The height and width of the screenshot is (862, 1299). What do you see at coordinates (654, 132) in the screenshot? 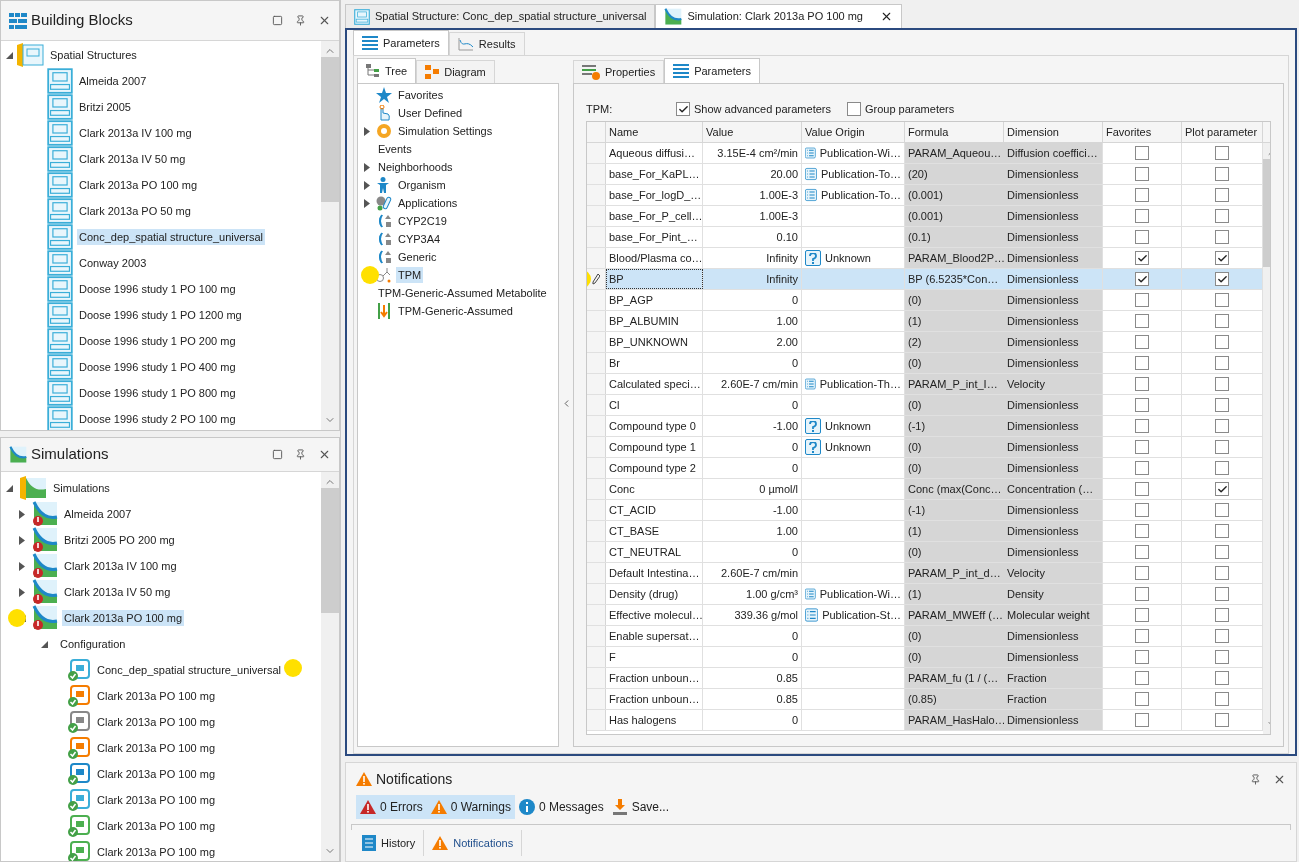
I see `column-header: Name` at bounding box center [654, 132].